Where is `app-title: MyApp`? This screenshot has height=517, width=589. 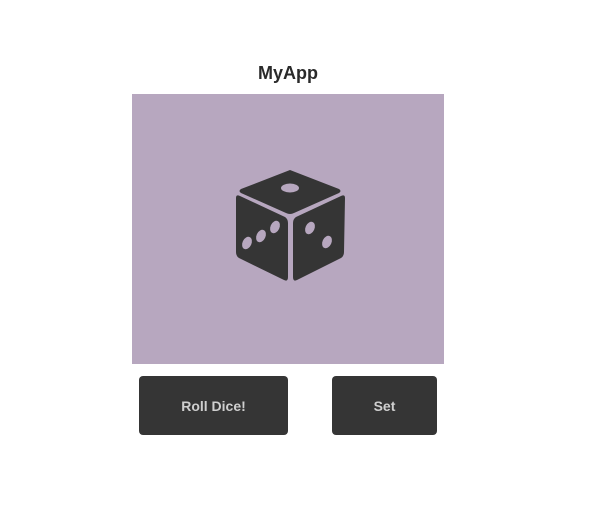 app-title: MyApp is located at coordinates (288, 73).